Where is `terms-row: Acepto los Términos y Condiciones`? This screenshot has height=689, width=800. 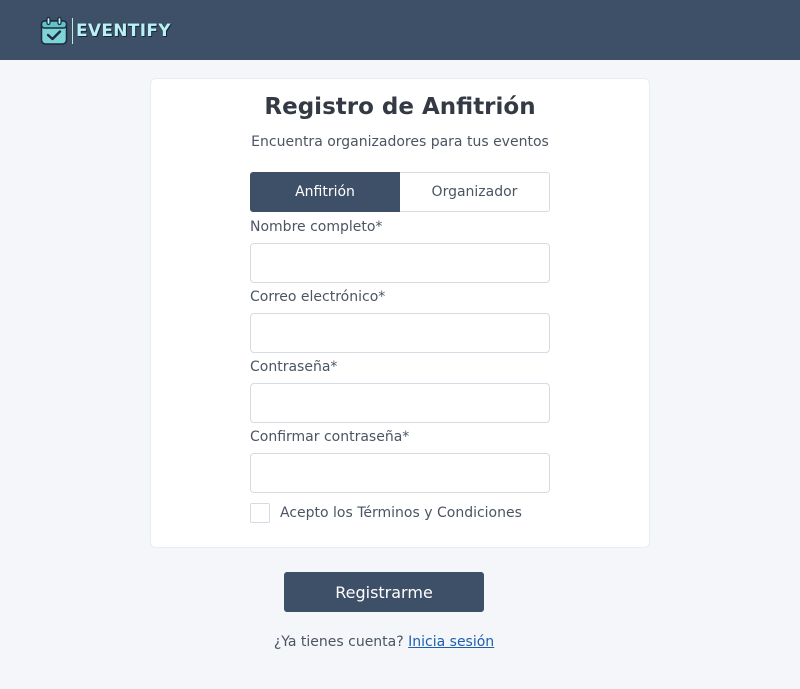 terms-row: Acepto los Términos y Condiciones is located at coordinates (386, 513).